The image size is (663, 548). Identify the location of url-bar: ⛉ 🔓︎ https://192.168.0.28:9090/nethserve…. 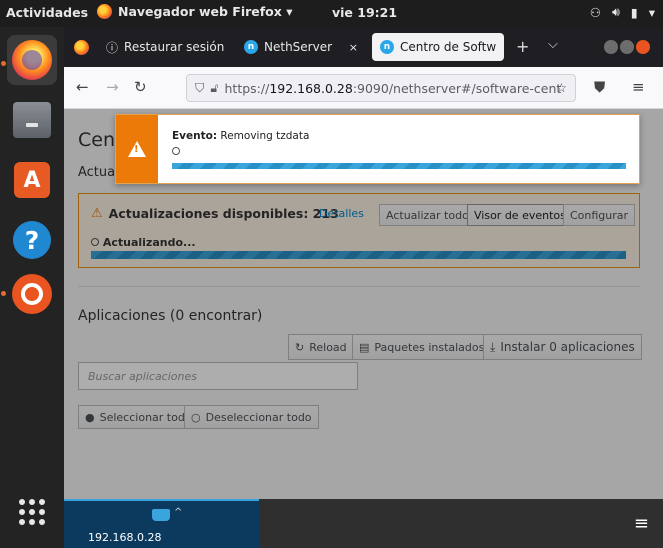
(381, 88).